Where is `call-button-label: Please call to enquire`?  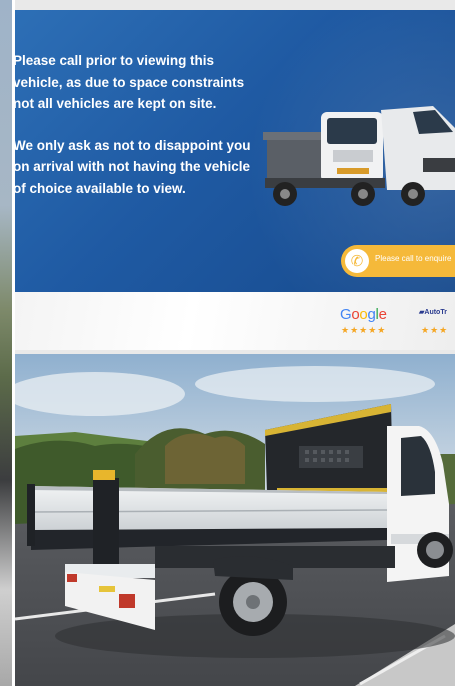 call-button-label: Please call to enquire is located at coordinates (413, 258).